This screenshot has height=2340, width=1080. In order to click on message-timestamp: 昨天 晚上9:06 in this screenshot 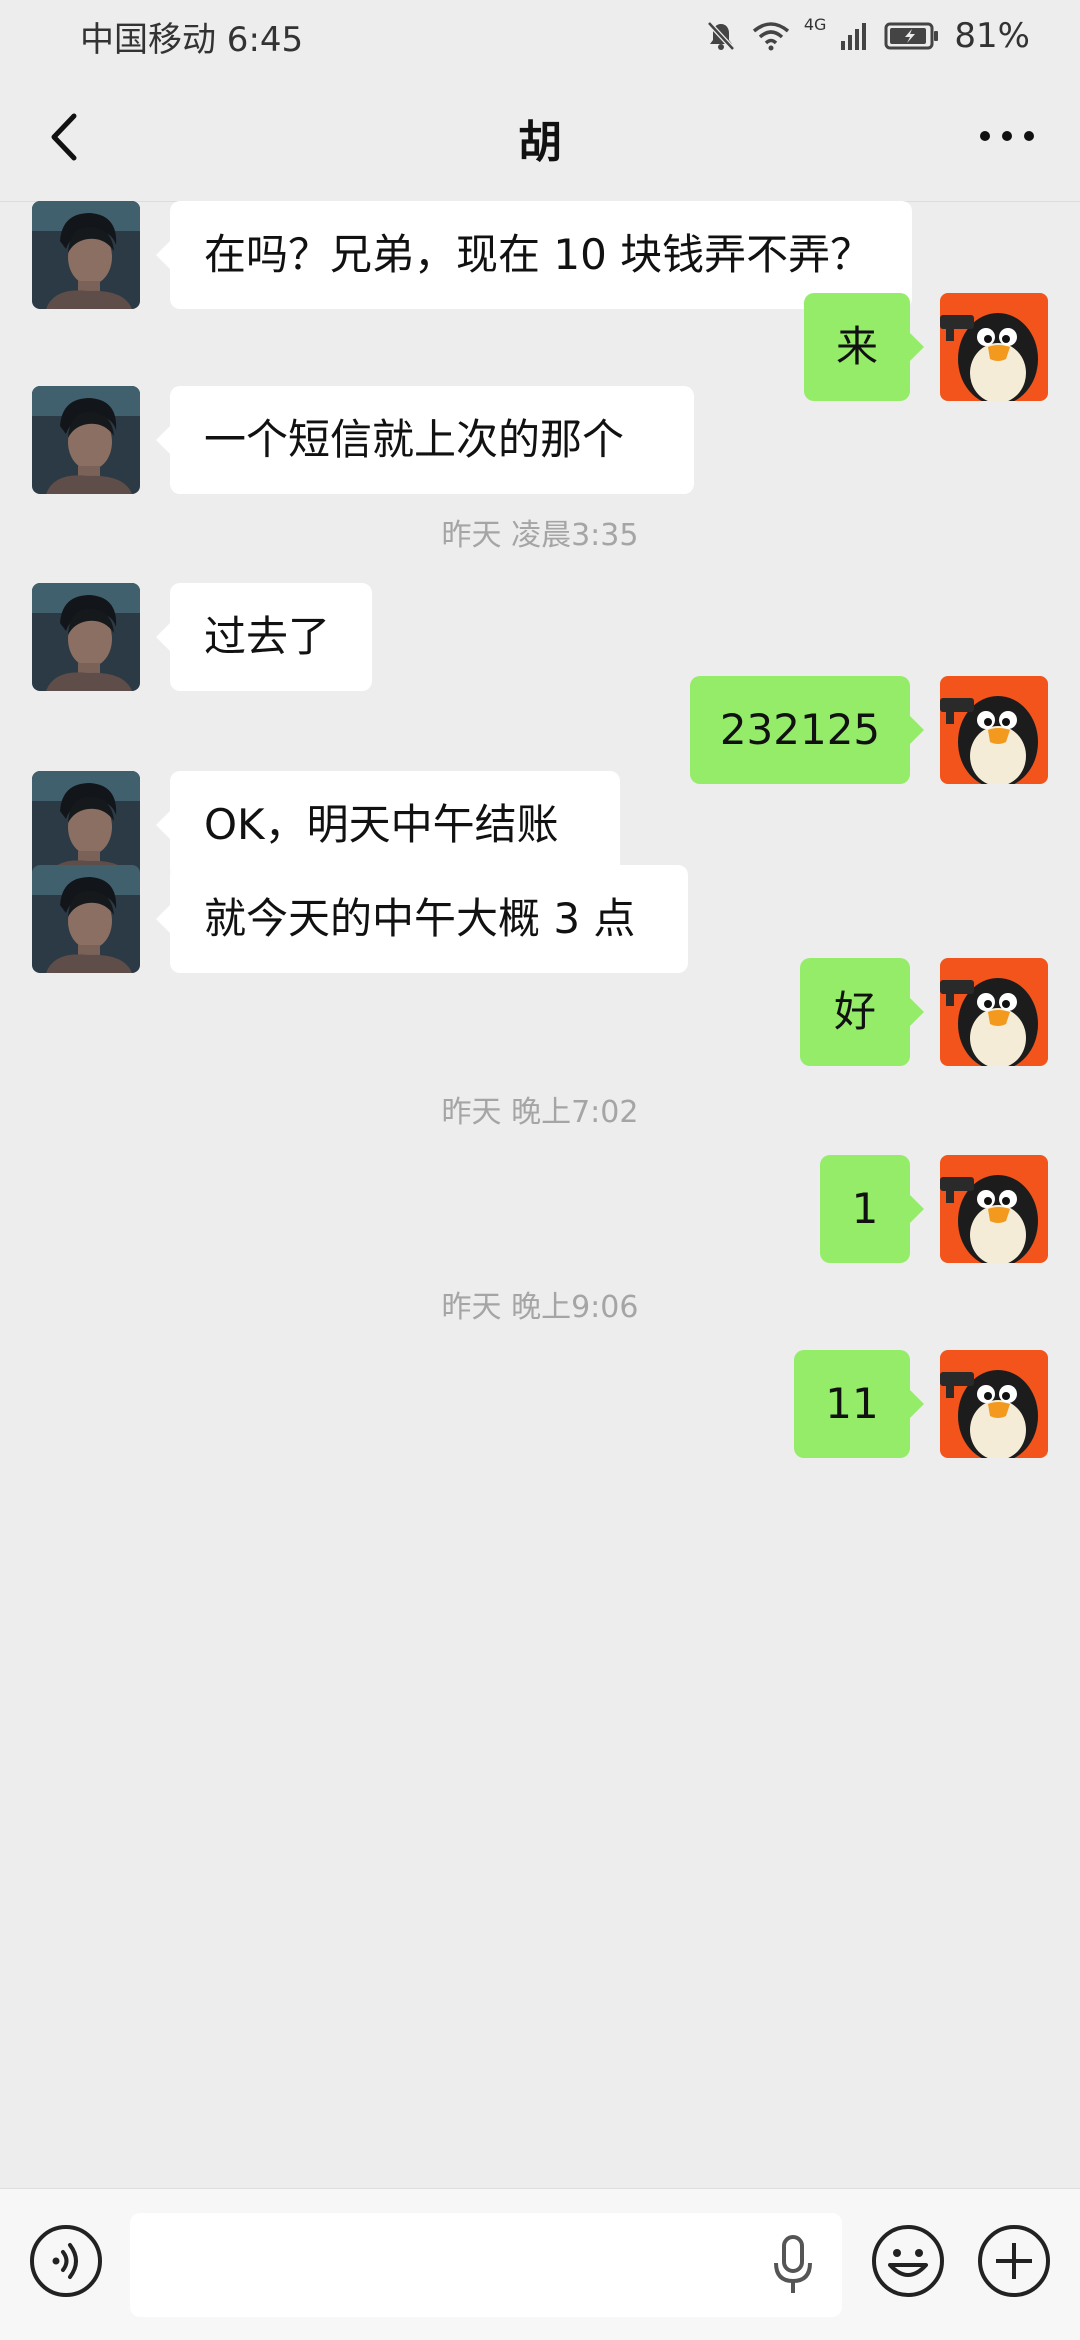, I will do `click(540, 1307)`.